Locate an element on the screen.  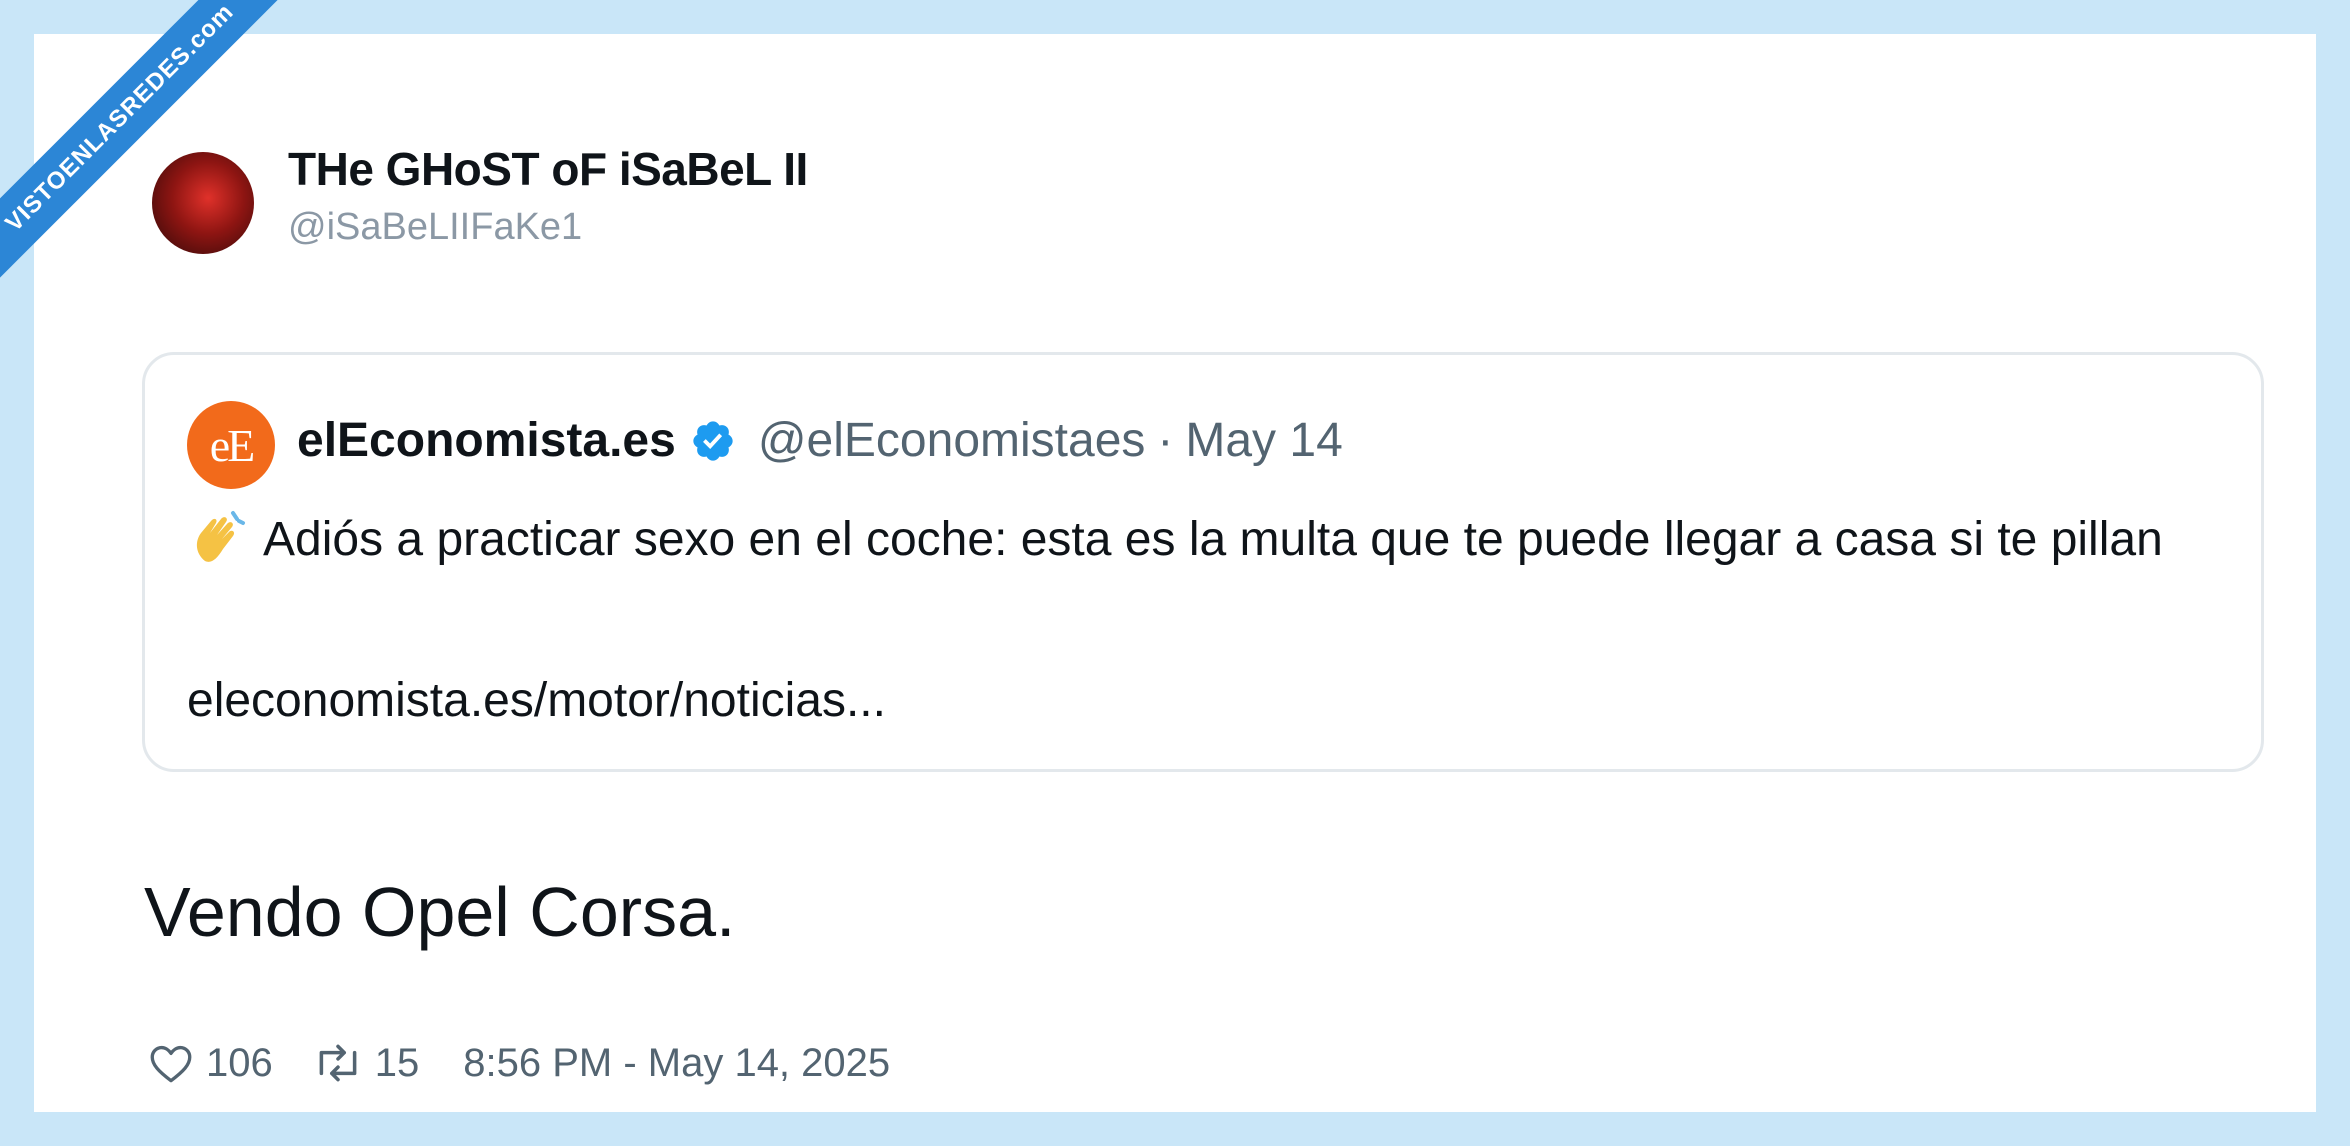
quoted-name: elEconomista.es is located at coordinates (486, 440).